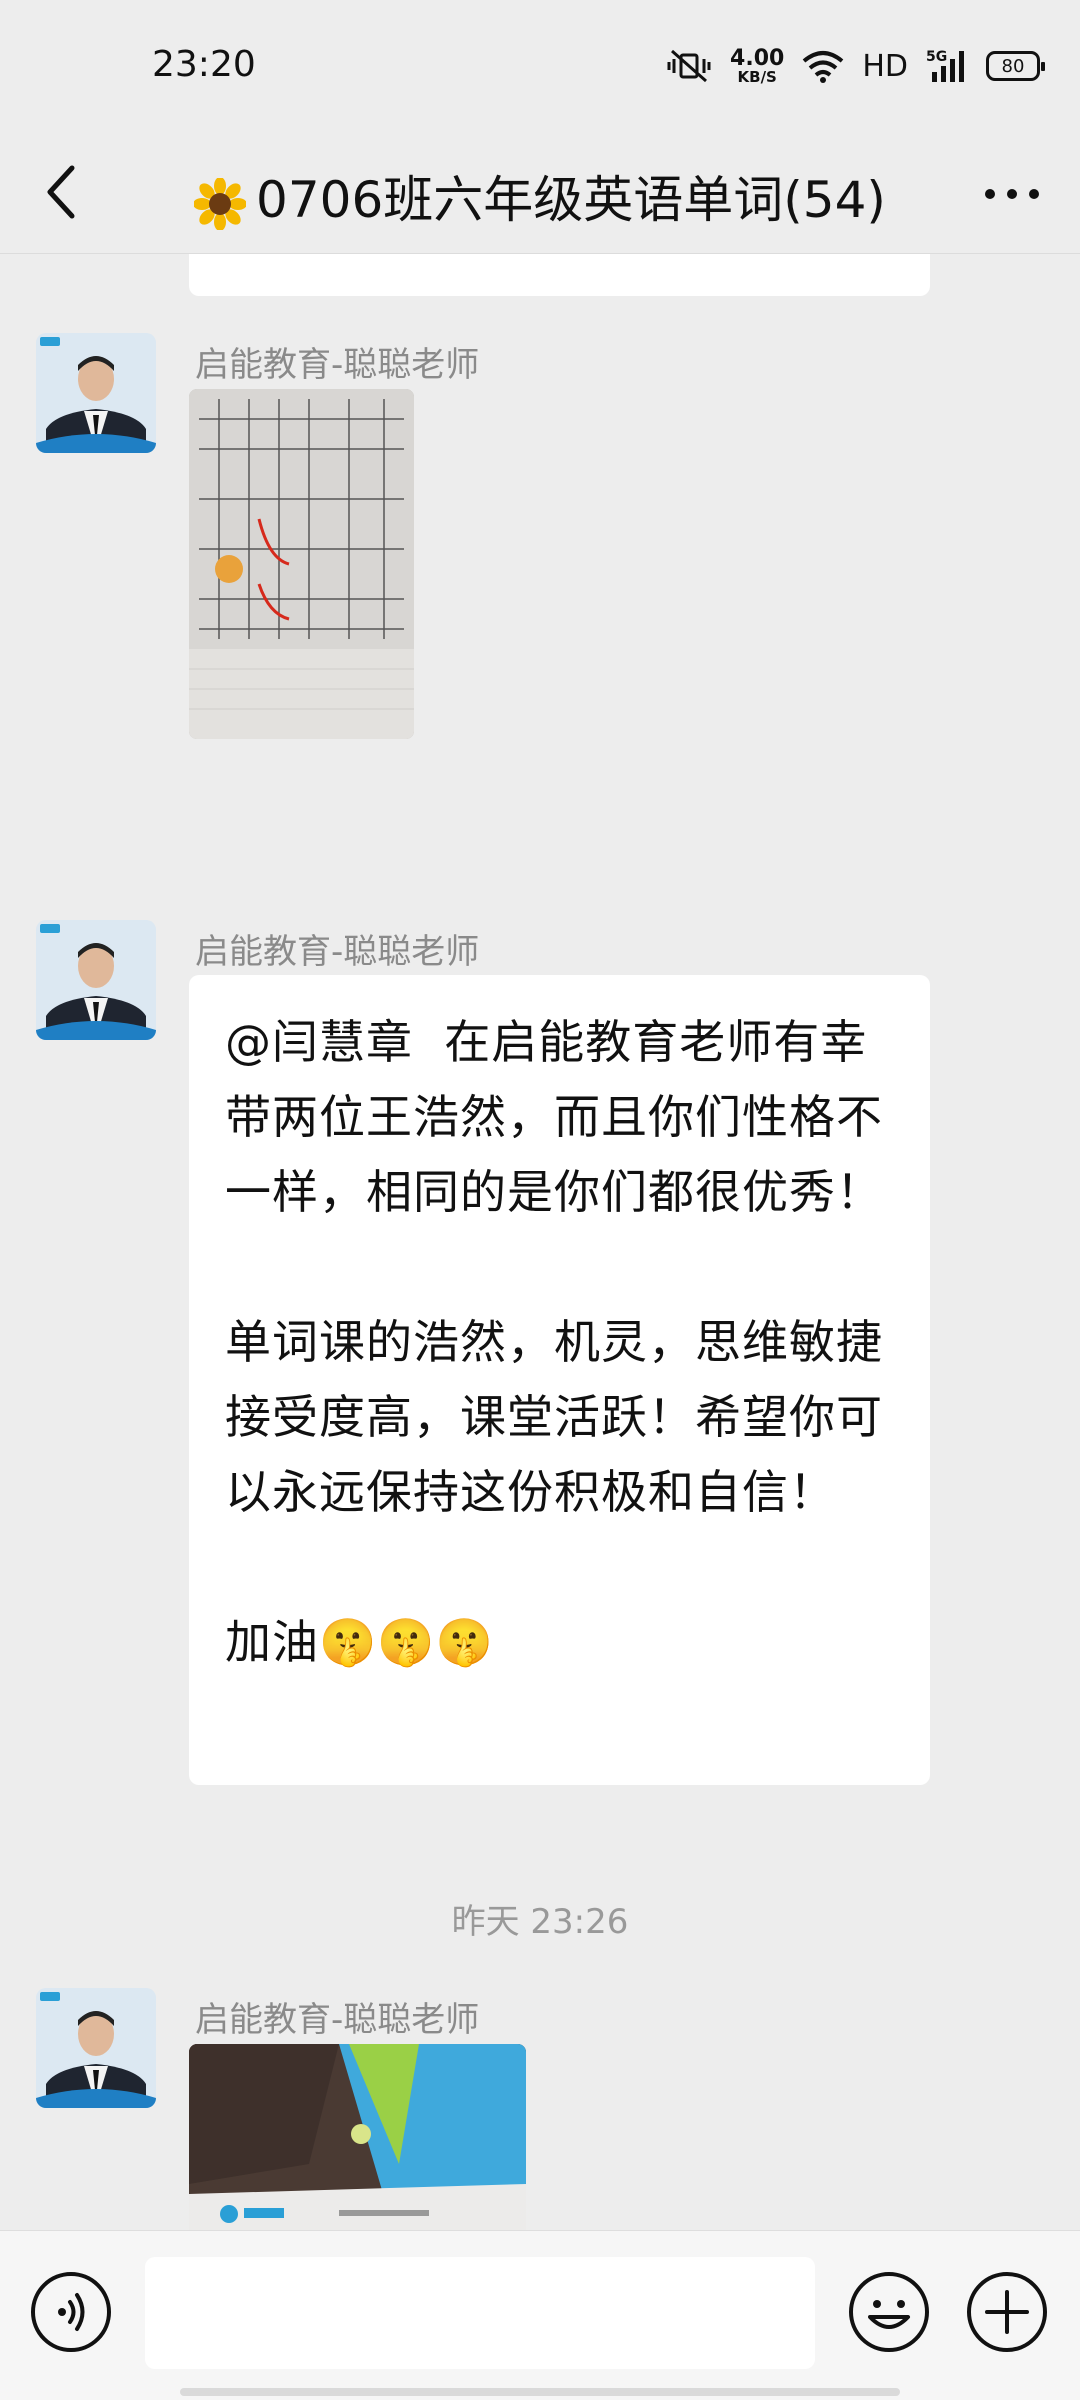 The width and height of the screenshot is (1080, 2400). Describe the element at coordinates (757, 58) in the screenshot. I see `speed-value: 4.00` at that location.